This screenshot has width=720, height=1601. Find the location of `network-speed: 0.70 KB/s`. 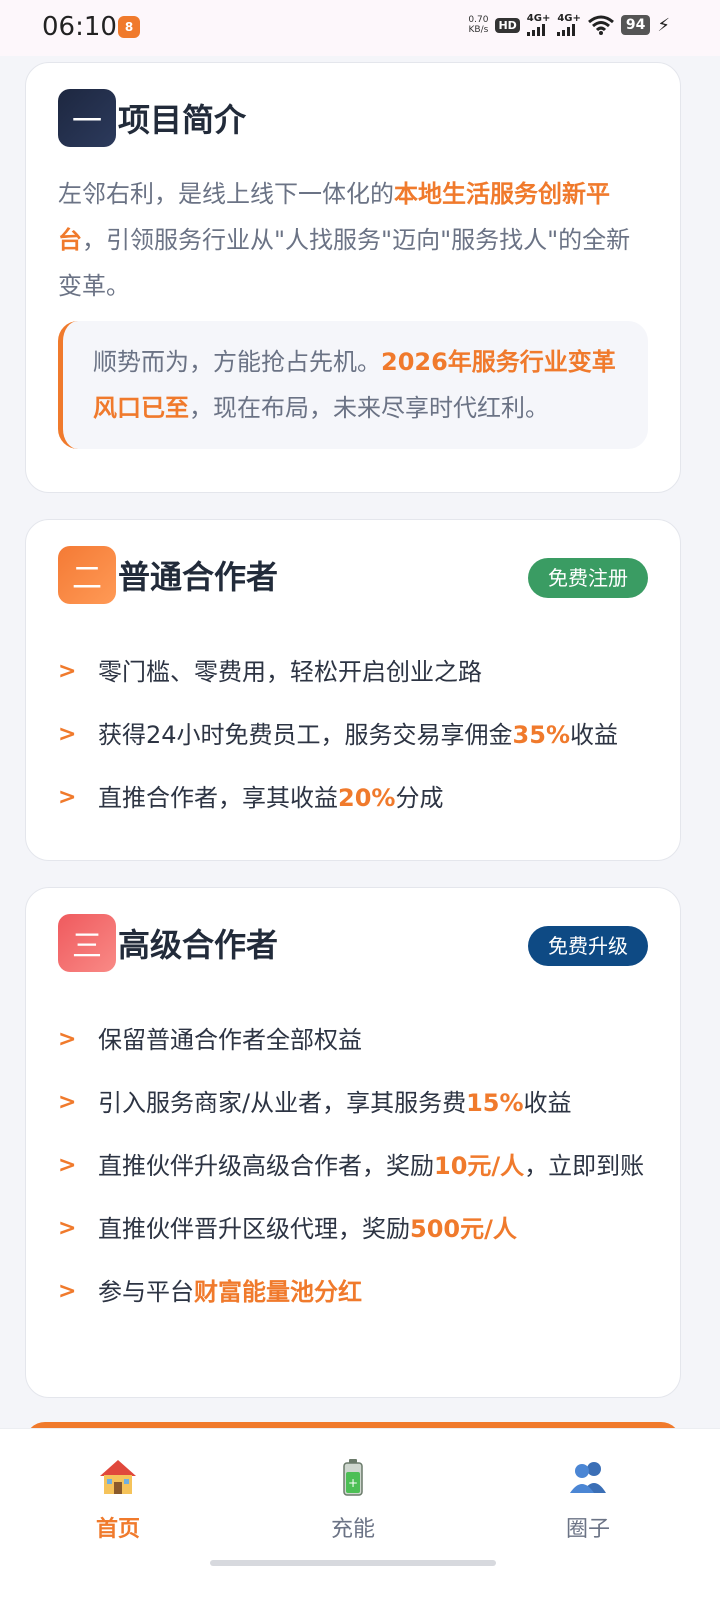

network-speed: 0.70 KB/s is located at coordinates (478, 25).